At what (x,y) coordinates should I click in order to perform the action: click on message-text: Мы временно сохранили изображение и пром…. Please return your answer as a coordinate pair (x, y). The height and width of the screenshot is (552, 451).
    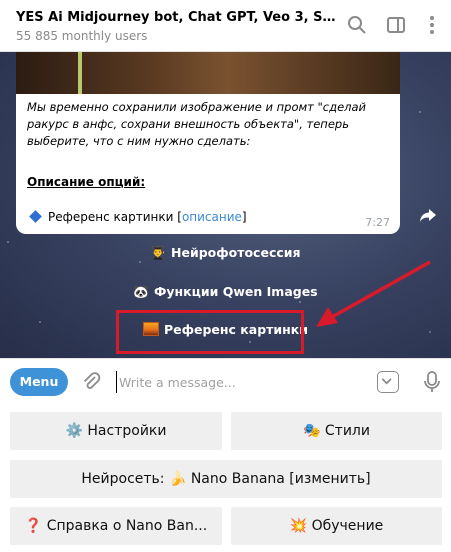
    Looking at the image, I should click on (197, 124).